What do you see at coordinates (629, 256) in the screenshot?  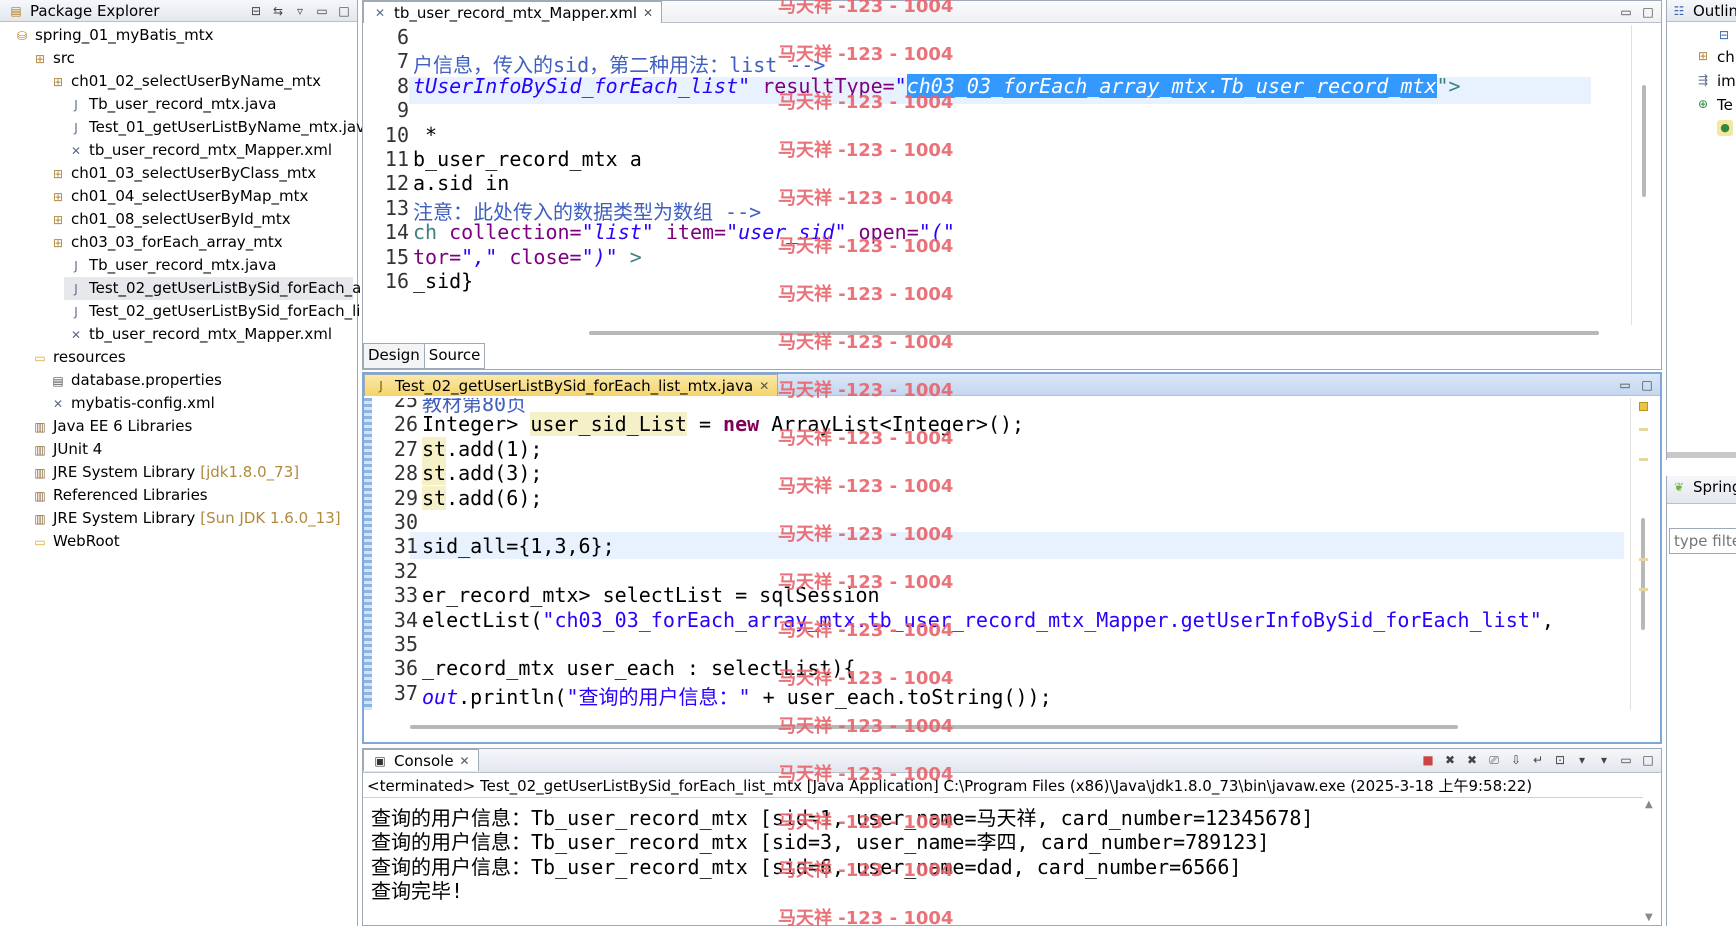 I see `code-token: >` at bounding box center [629, 256].